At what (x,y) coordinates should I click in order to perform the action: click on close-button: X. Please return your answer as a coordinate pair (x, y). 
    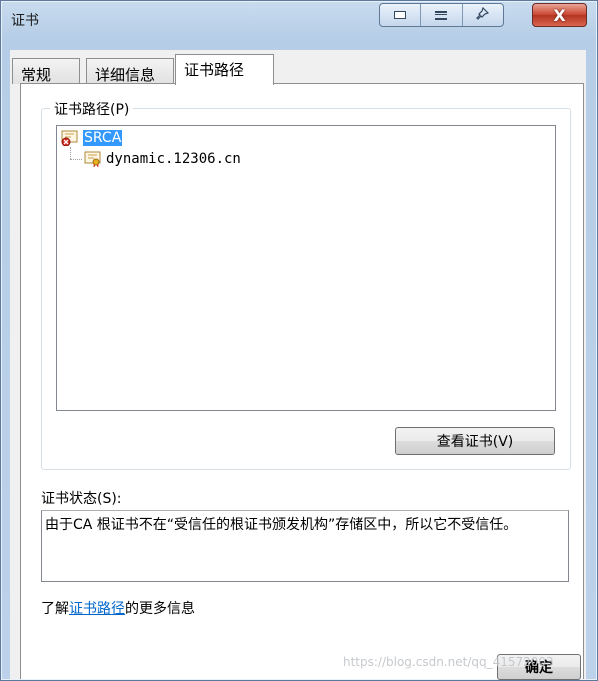
    Looking at the image, I should click on (559, 15).